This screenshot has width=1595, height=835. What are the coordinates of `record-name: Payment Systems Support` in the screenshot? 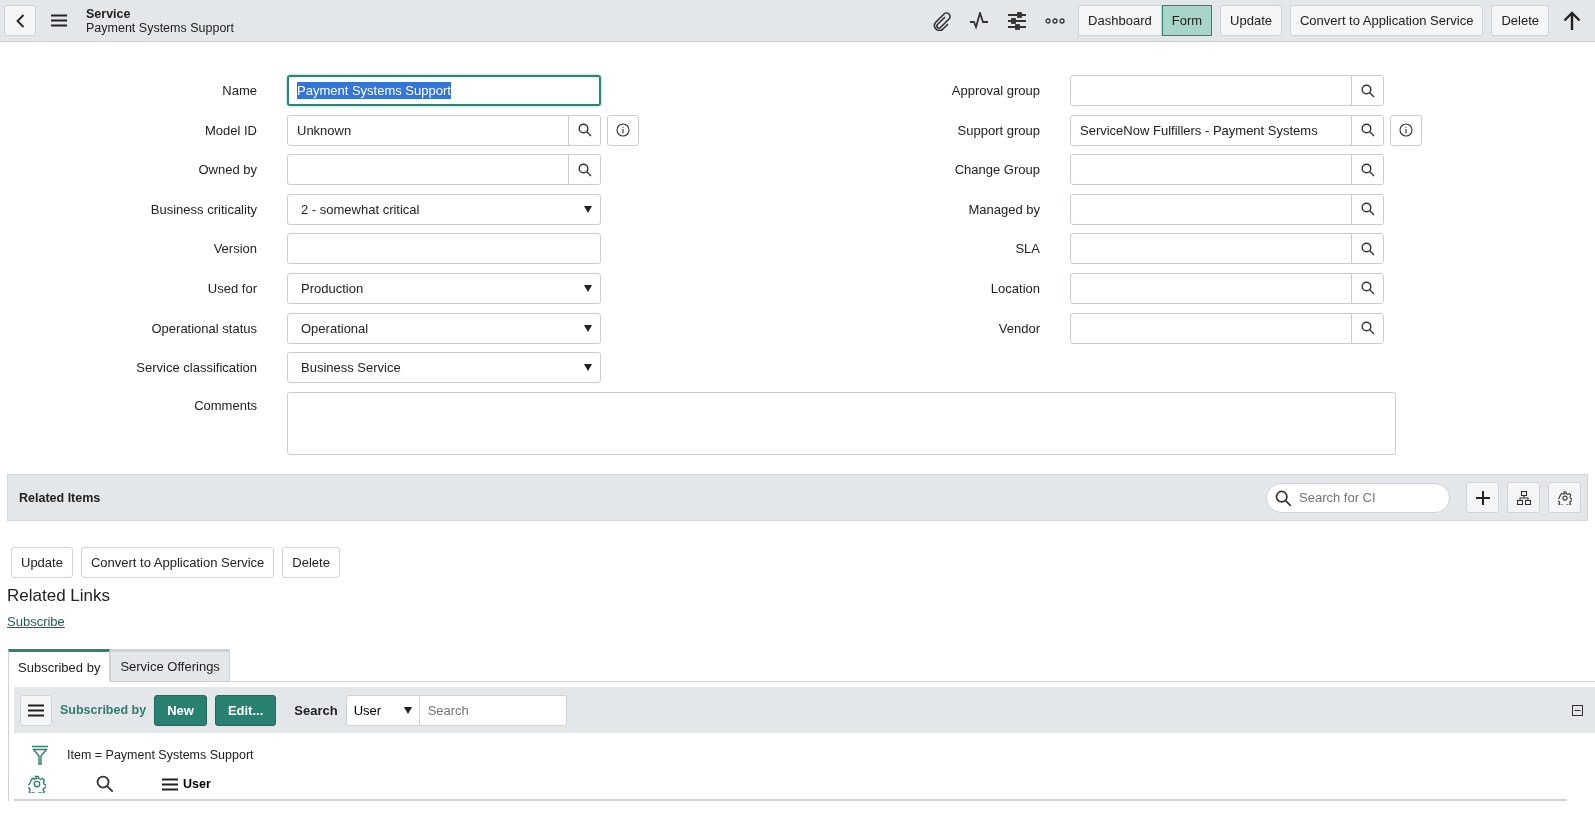 It's located at (160, 27).